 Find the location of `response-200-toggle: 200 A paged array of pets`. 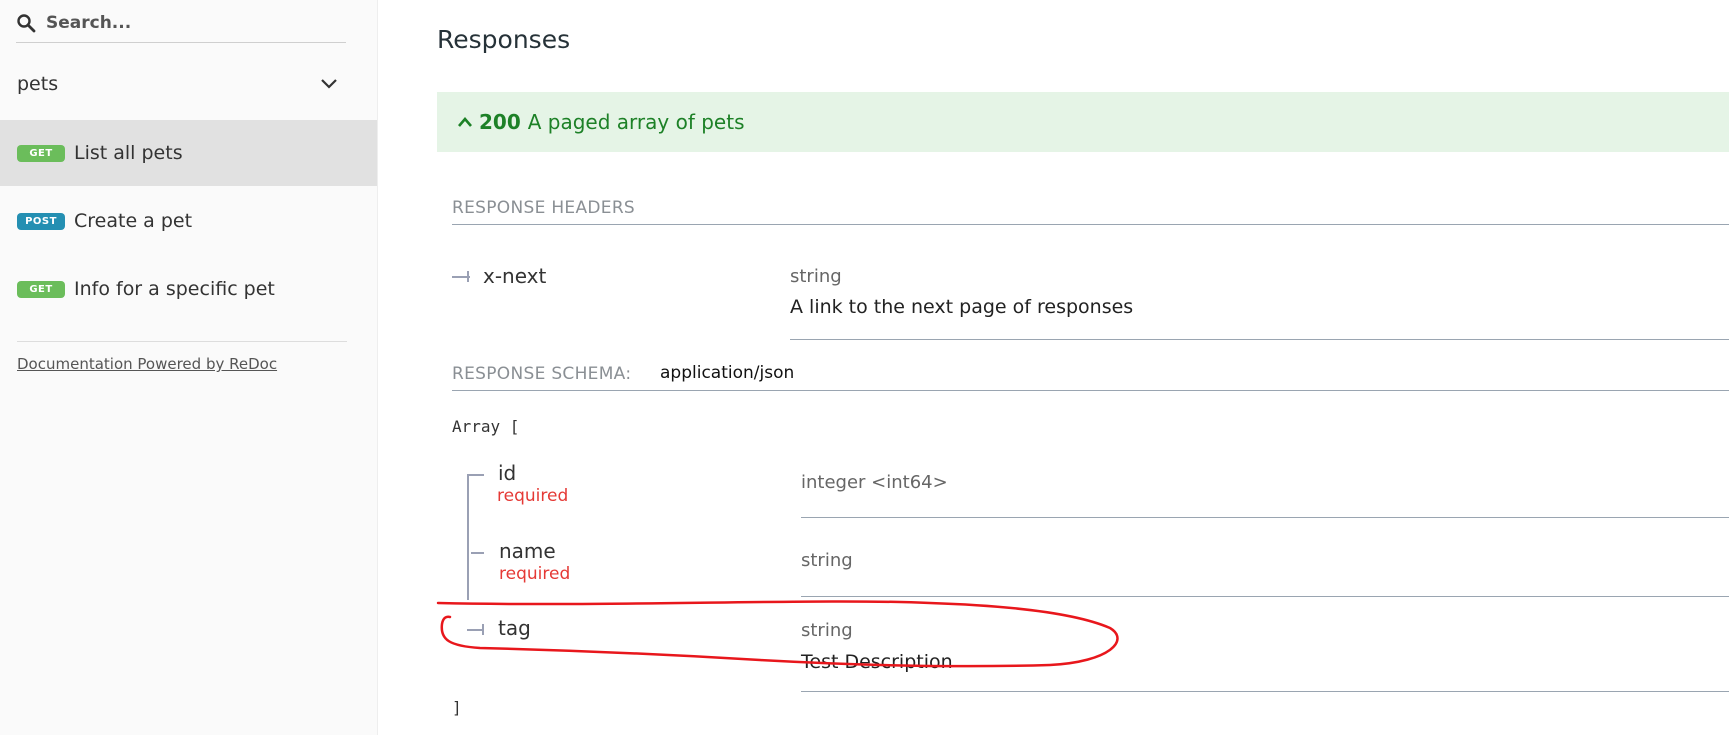

response-200-toggle: 200 A paged array of pets is located at coordinates (1083, 122).